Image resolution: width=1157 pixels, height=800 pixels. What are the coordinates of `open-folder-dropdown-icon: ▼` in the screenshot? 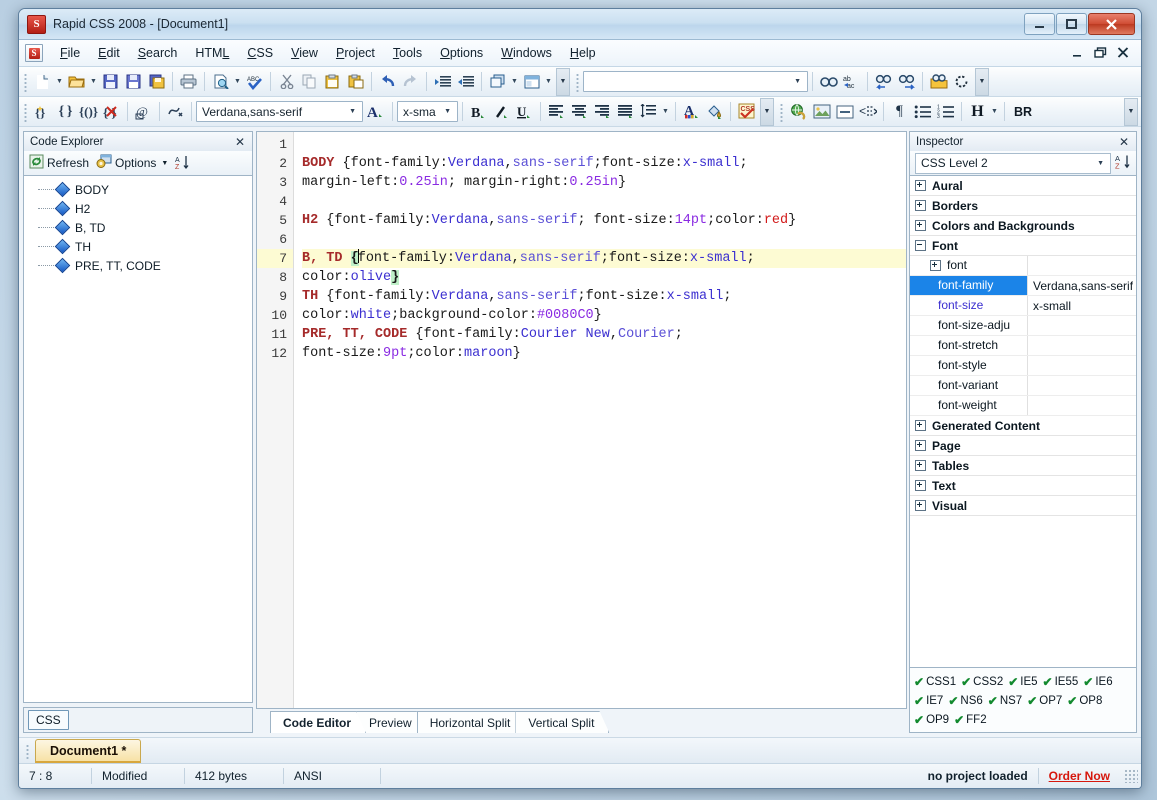 It's located at (93, 81).